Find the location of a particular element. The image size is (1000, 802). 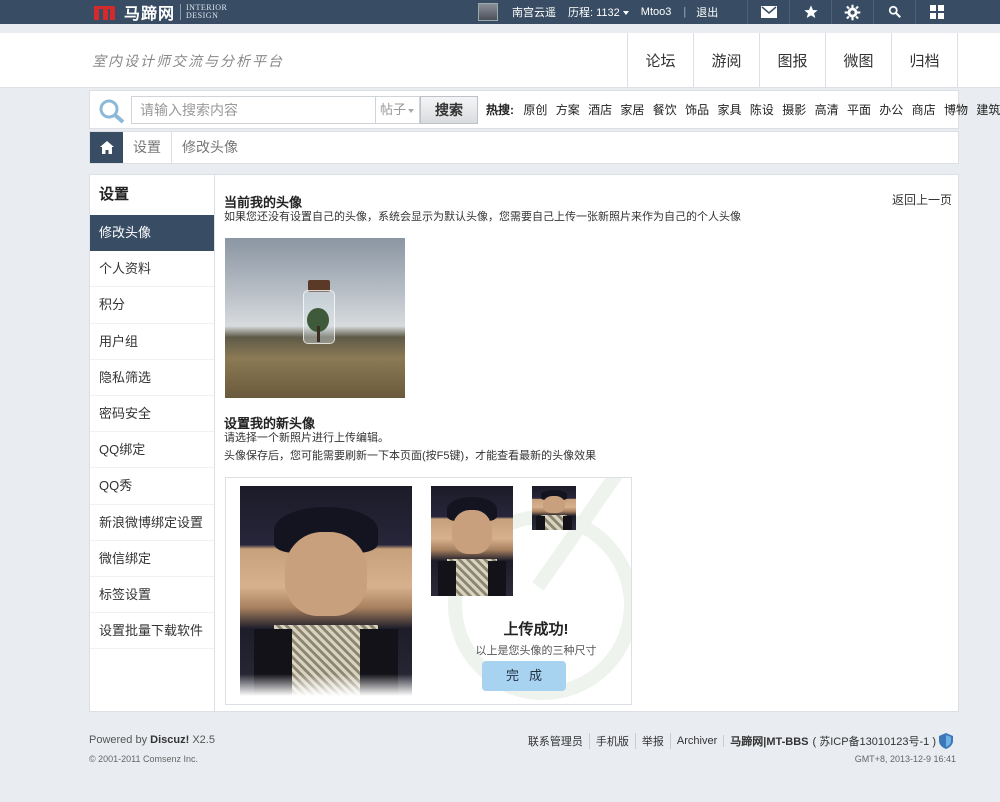

logo-subtitle: INTERIOR DESIGN is located at coordinates (206, 12).